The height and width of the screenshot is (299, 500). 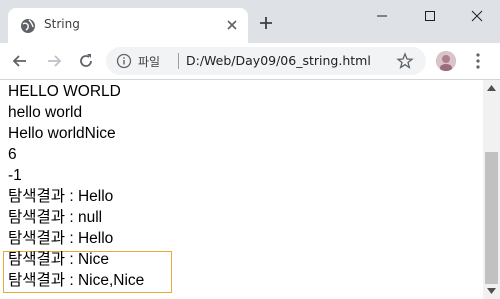 I want to click on site-label: 파일, so click(x=149, y=62).